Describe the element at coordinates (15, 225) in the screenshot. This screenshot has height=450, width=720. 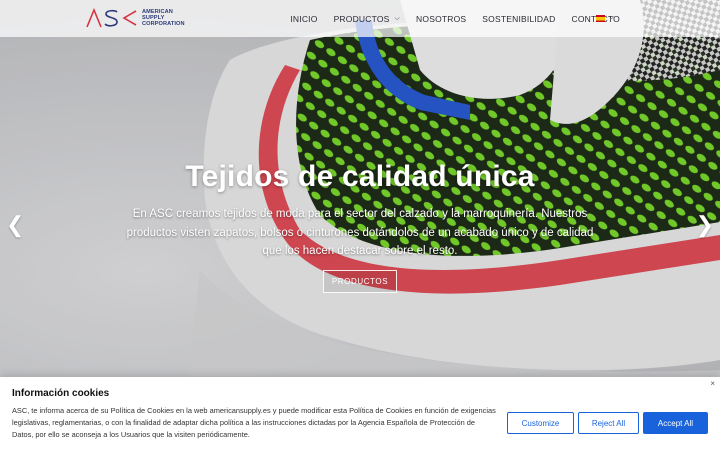
I see `chevron-left-icon: ❮` at that location.